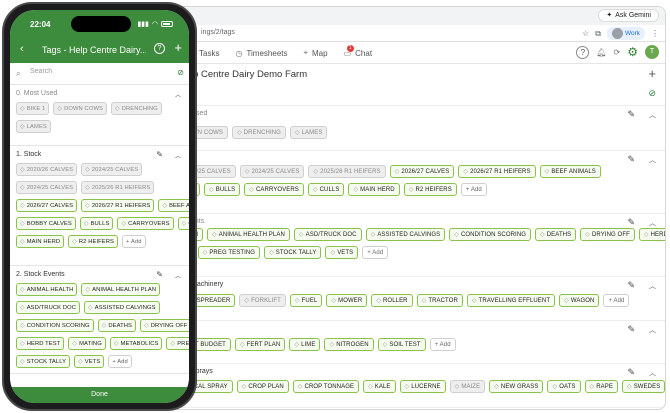  What do you see at coordinates (601, 52) in the screenshot?
I see `bell-icon: 🔔︎` at bounding box center [601, 52].